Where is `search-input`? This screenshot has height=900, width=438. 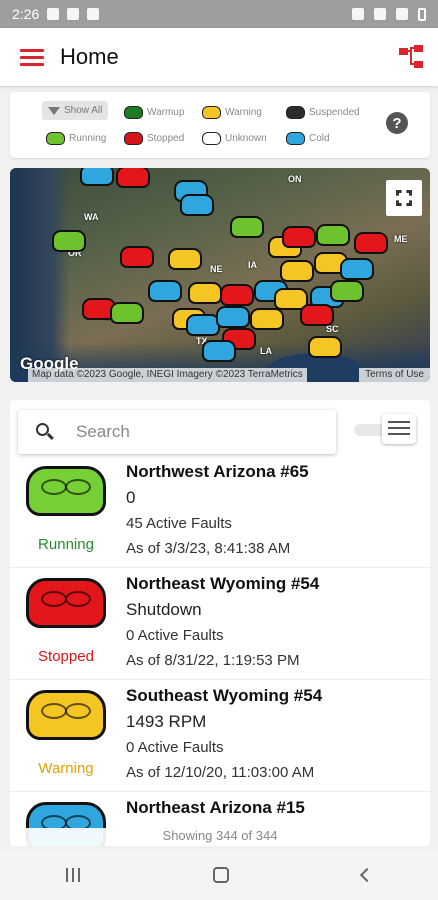 search-input is located at coordinates (191, 432).